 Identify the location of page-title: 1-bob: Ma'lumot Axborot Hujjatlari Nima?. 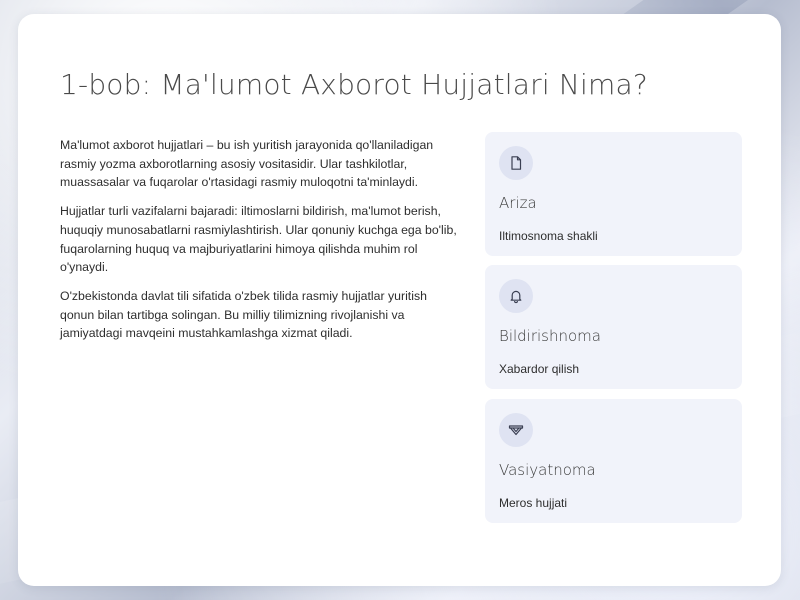
(354, 84).